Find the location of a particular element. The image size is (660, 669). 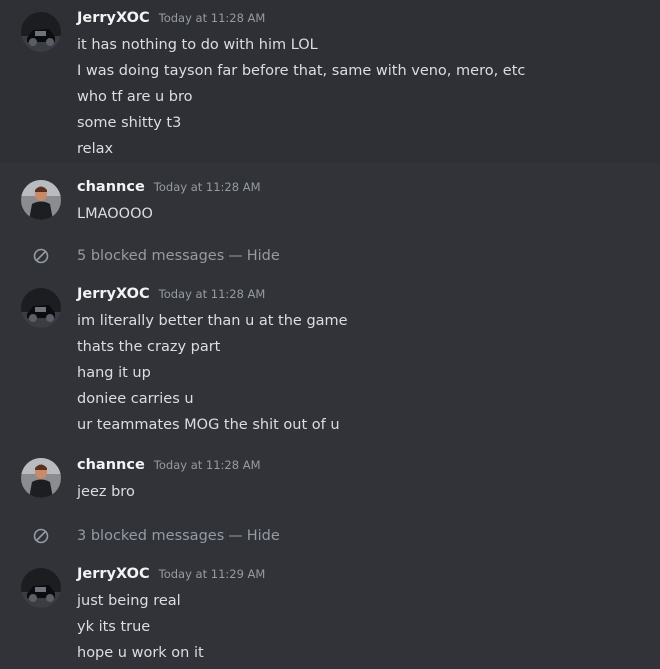

message-text: just being real is located at coordinates (129, 601).